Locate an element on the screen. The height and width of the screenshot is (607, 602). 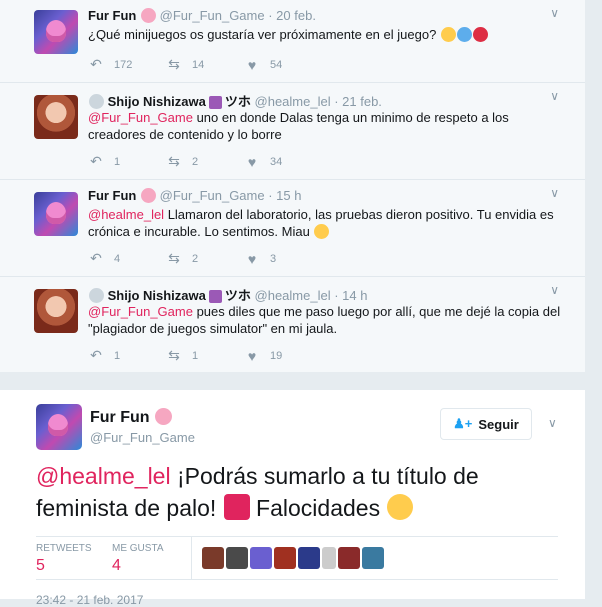
tweet-time: · 15 h is located at coordinates (284, 195).